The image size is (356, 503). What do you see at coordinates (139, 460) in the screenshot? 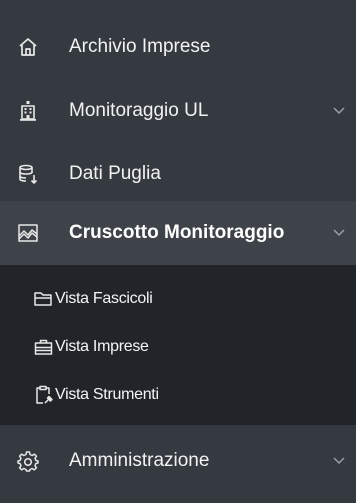
I see `sidebar-item-label: Amministrazione` at bounding box center [139, 460].